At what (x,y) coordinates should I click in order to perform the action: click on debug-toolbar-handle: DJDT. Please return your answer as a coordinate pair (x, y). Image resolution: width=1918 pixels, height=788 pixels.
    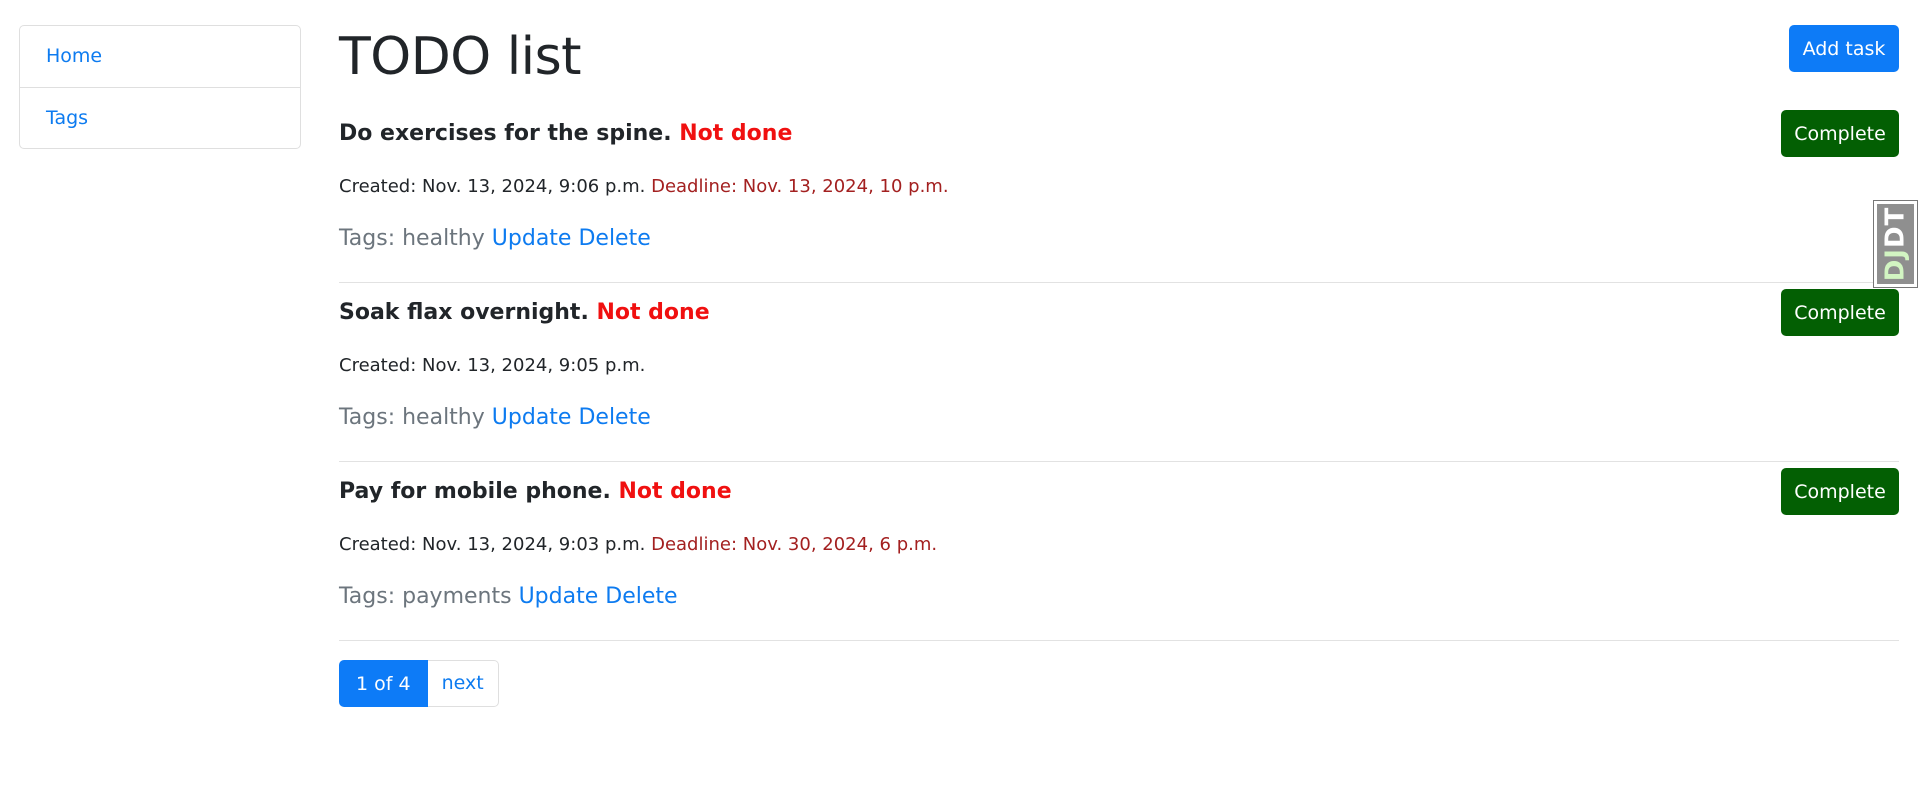
    Looking at the image, I should click on (1895, 244).